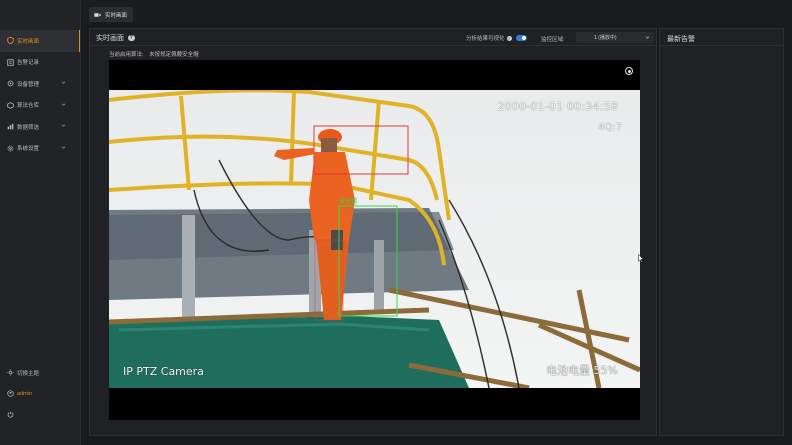 The height and width of the screenshot is (445, 792). I want to click on sidebar-item-alarm-records: 告警记录, so click(40, 63).